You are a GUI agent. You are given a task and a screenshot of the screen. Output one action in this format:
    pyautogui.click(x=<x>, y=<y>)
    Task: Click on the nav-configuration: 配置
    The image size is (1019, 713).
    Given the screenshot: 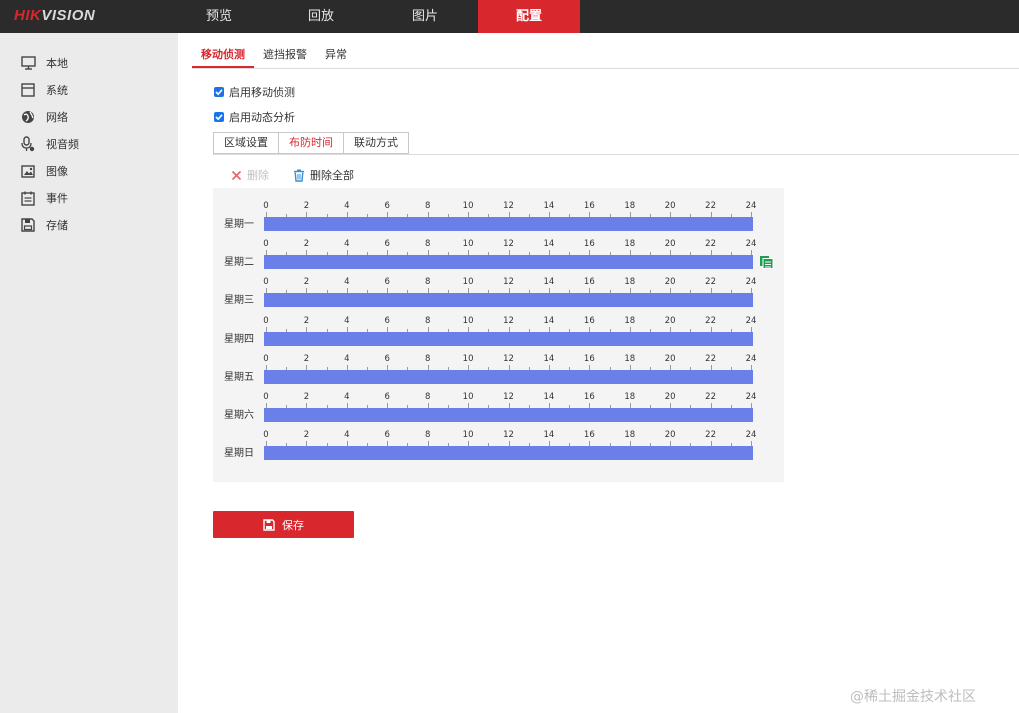 What is the action you would take?
    pyautogui.click(x=529, y=16)
    